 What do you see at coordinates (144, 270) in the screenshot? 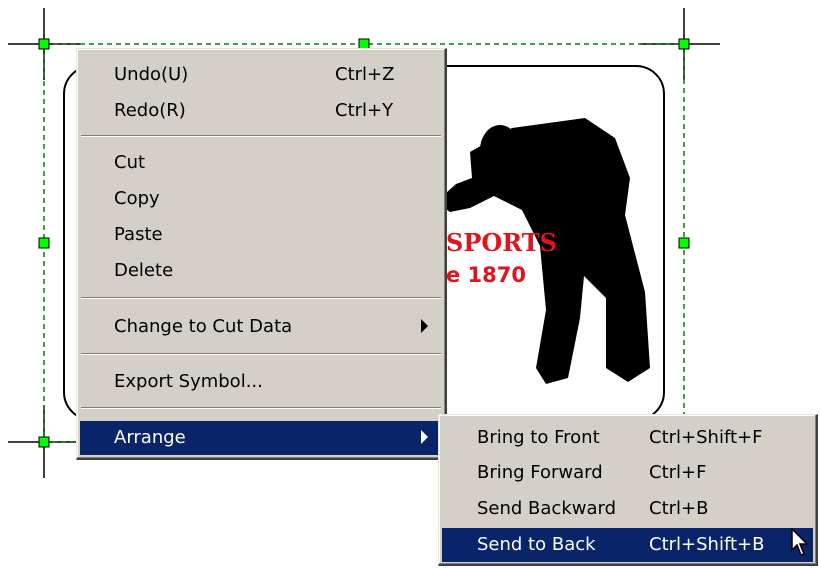
I see `menu-item-label: Delete` at bounding box center [144, 270].